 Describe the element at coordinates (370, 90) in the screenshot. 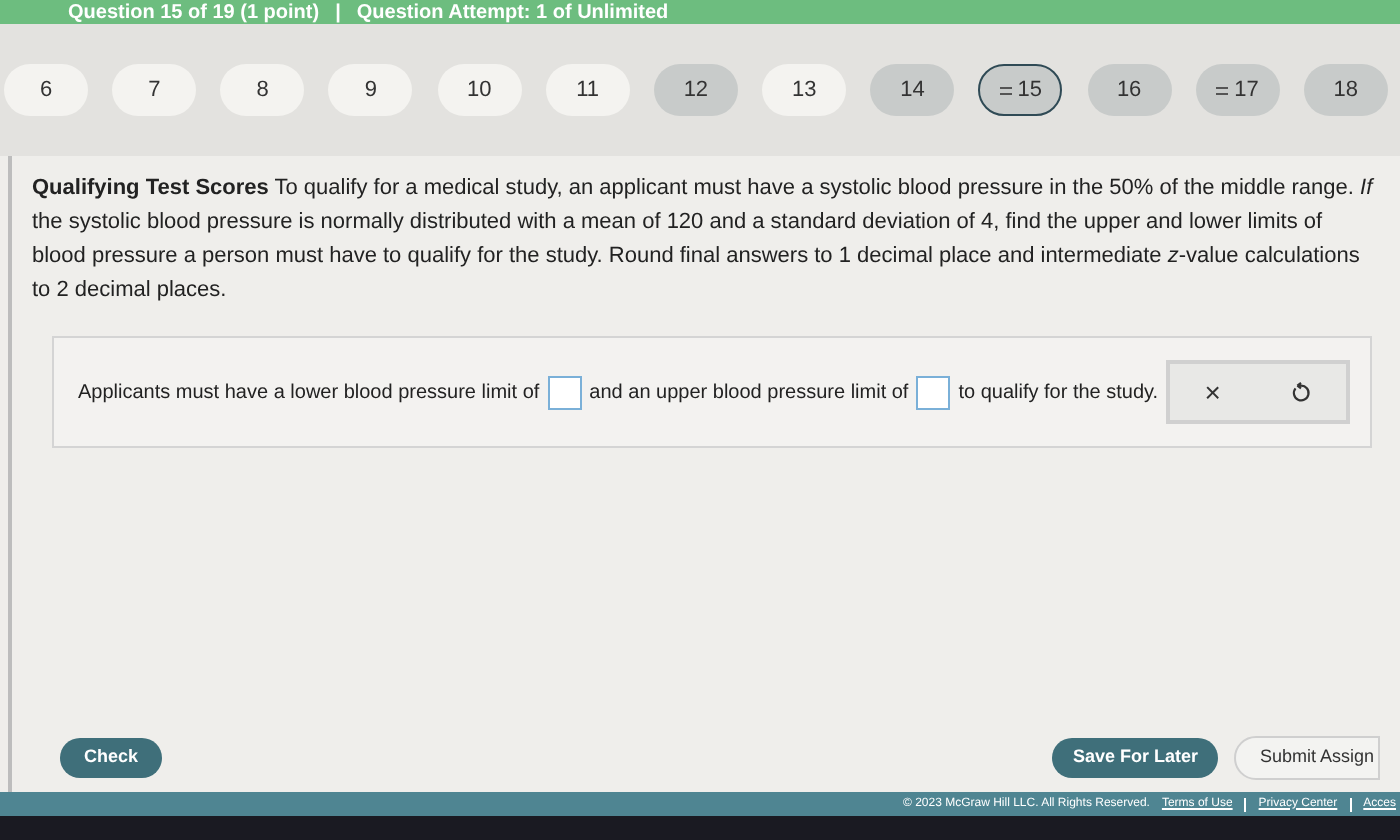

I see `question-tab: 9` at that location.